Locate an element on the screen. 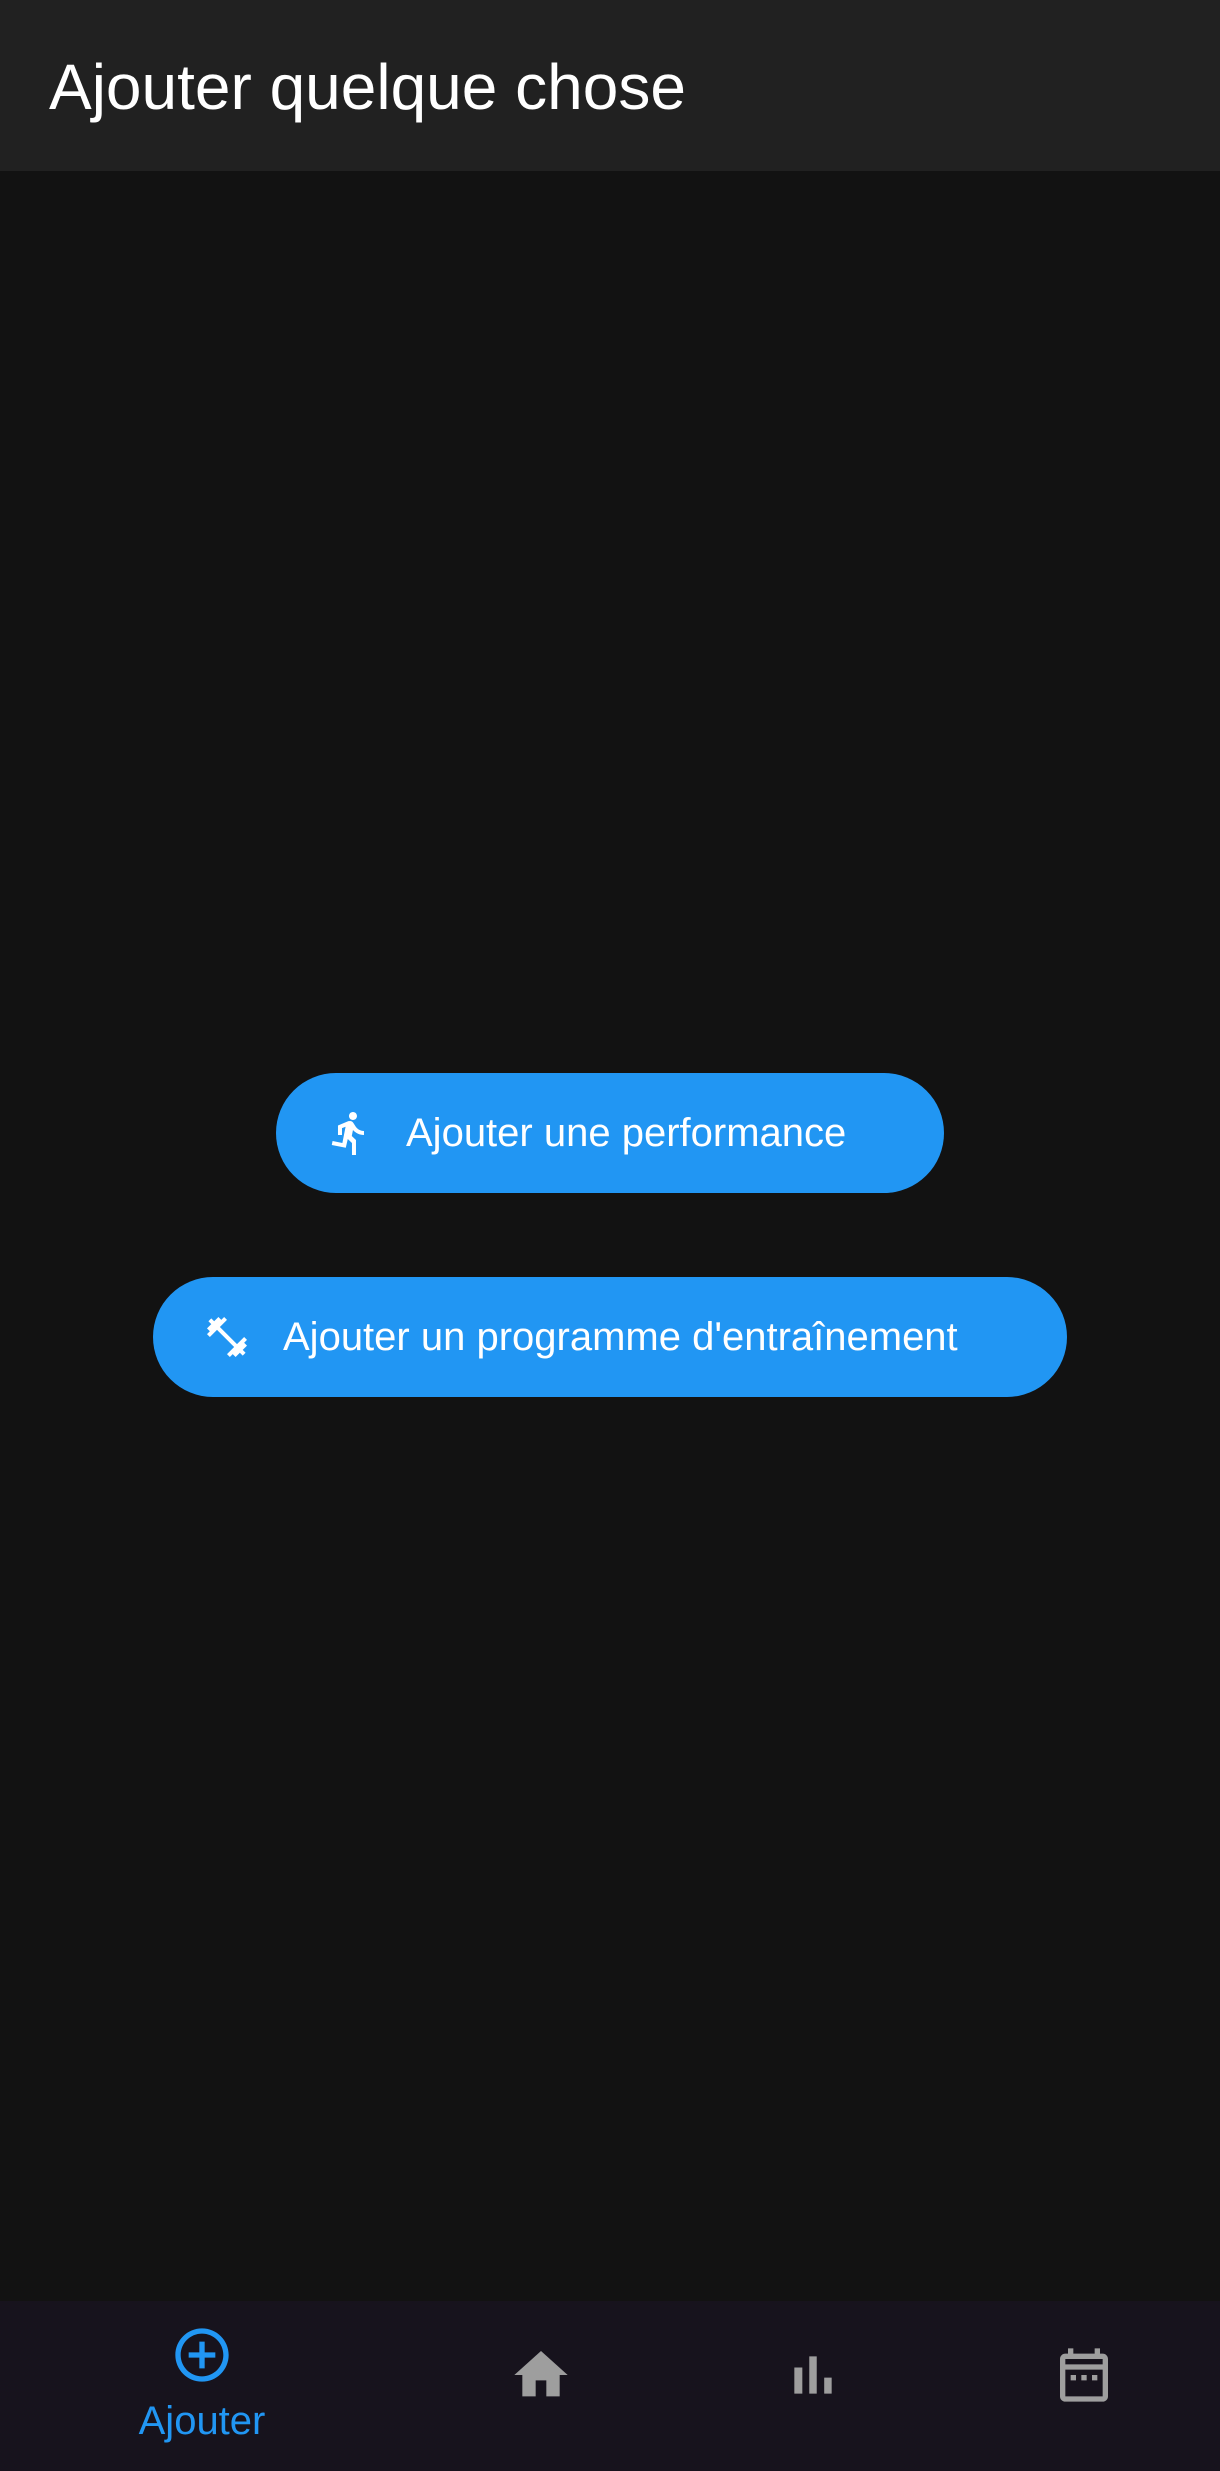  add-performance-button: Ajouter une performance is located at coordinates (610, 1133).